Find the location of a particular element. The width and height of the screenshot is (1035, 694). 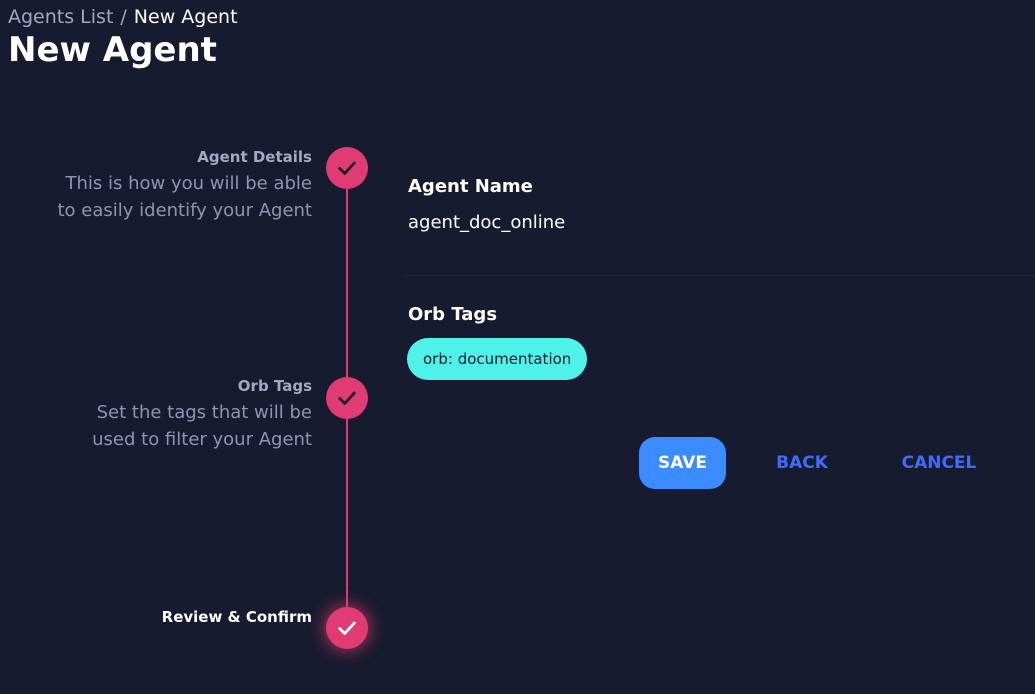

step-2-complete-badge is located at coordinates (347, 398).